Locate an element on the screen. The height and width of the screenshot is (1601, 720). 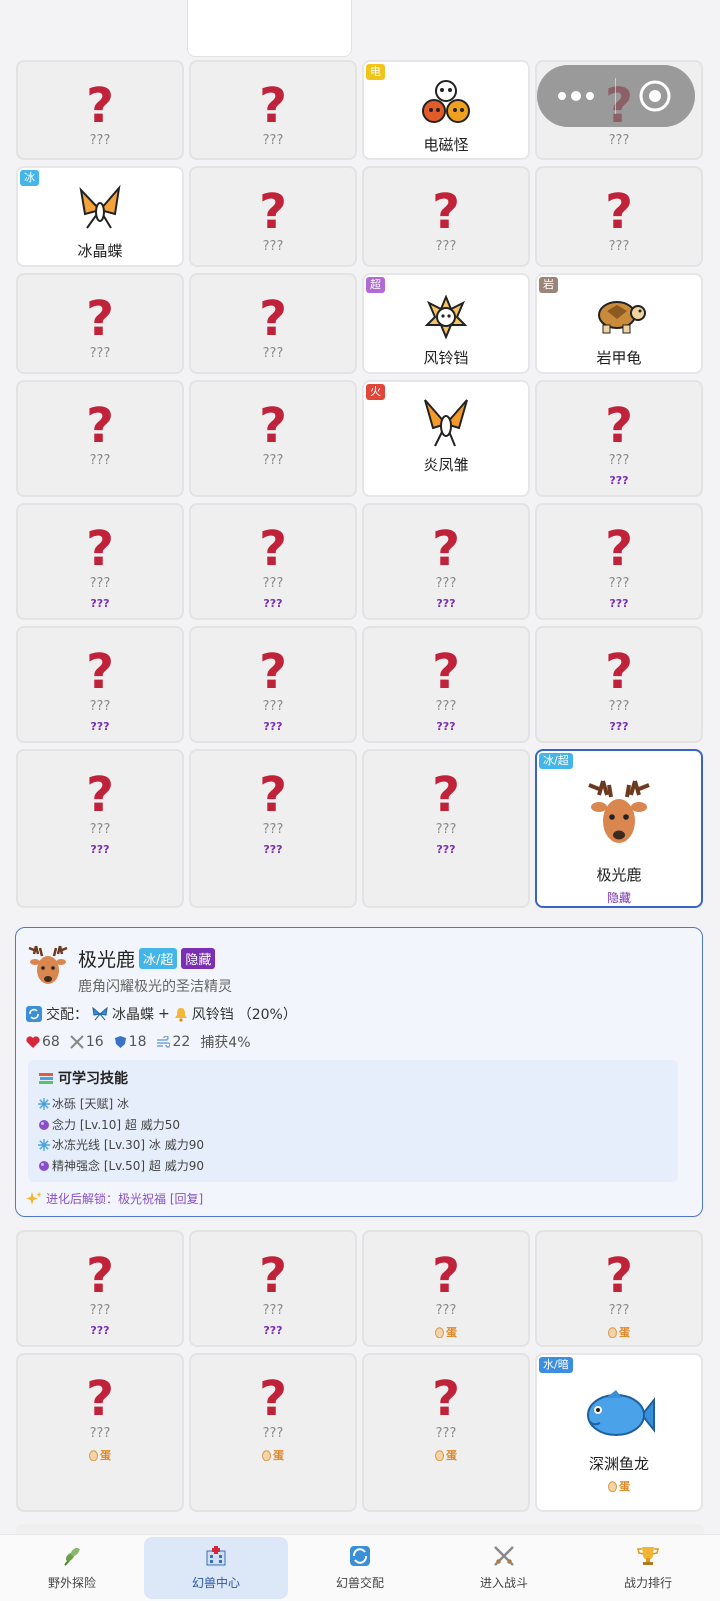
cycle-icon is located at coordinates (34, 1014).